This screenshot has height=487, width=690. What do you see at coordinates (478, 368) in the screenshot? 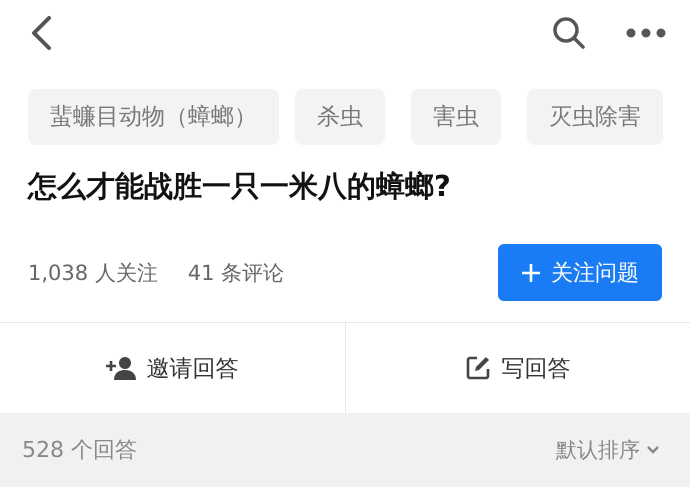
I see `edit-icon` at bounding box center [478, 368].